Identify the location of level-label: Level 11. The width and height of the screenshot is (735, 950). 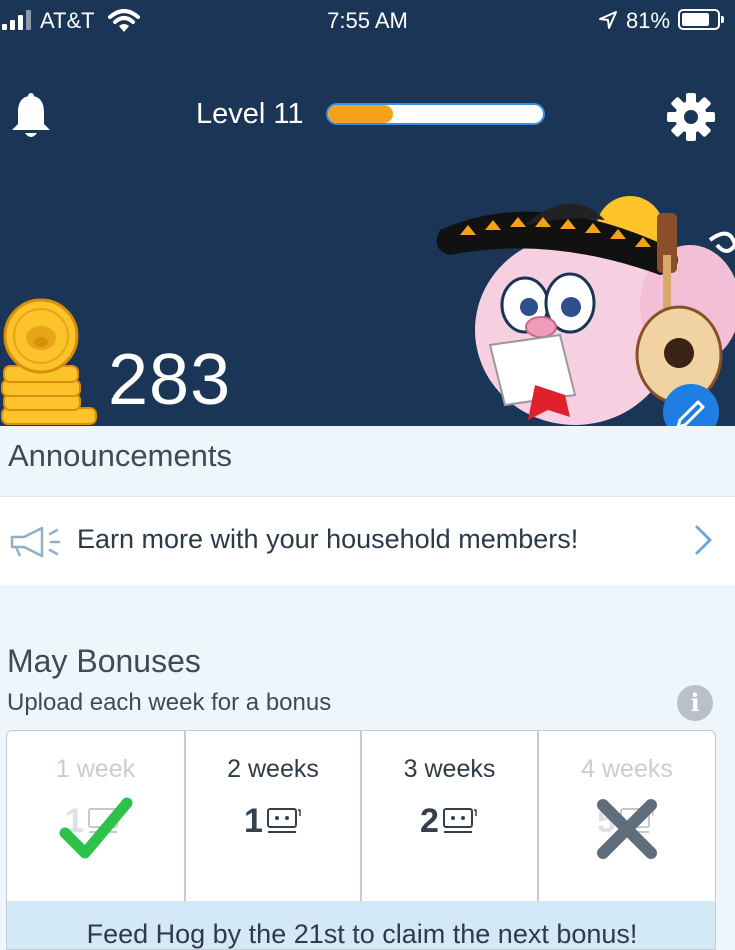
(250, 114).